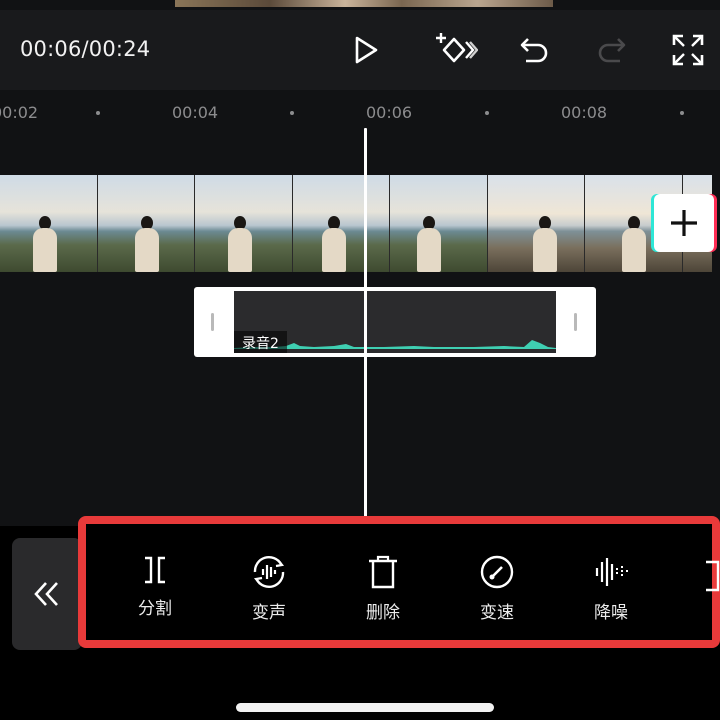  I want to click on split-button: 分割, so click(155, 586).